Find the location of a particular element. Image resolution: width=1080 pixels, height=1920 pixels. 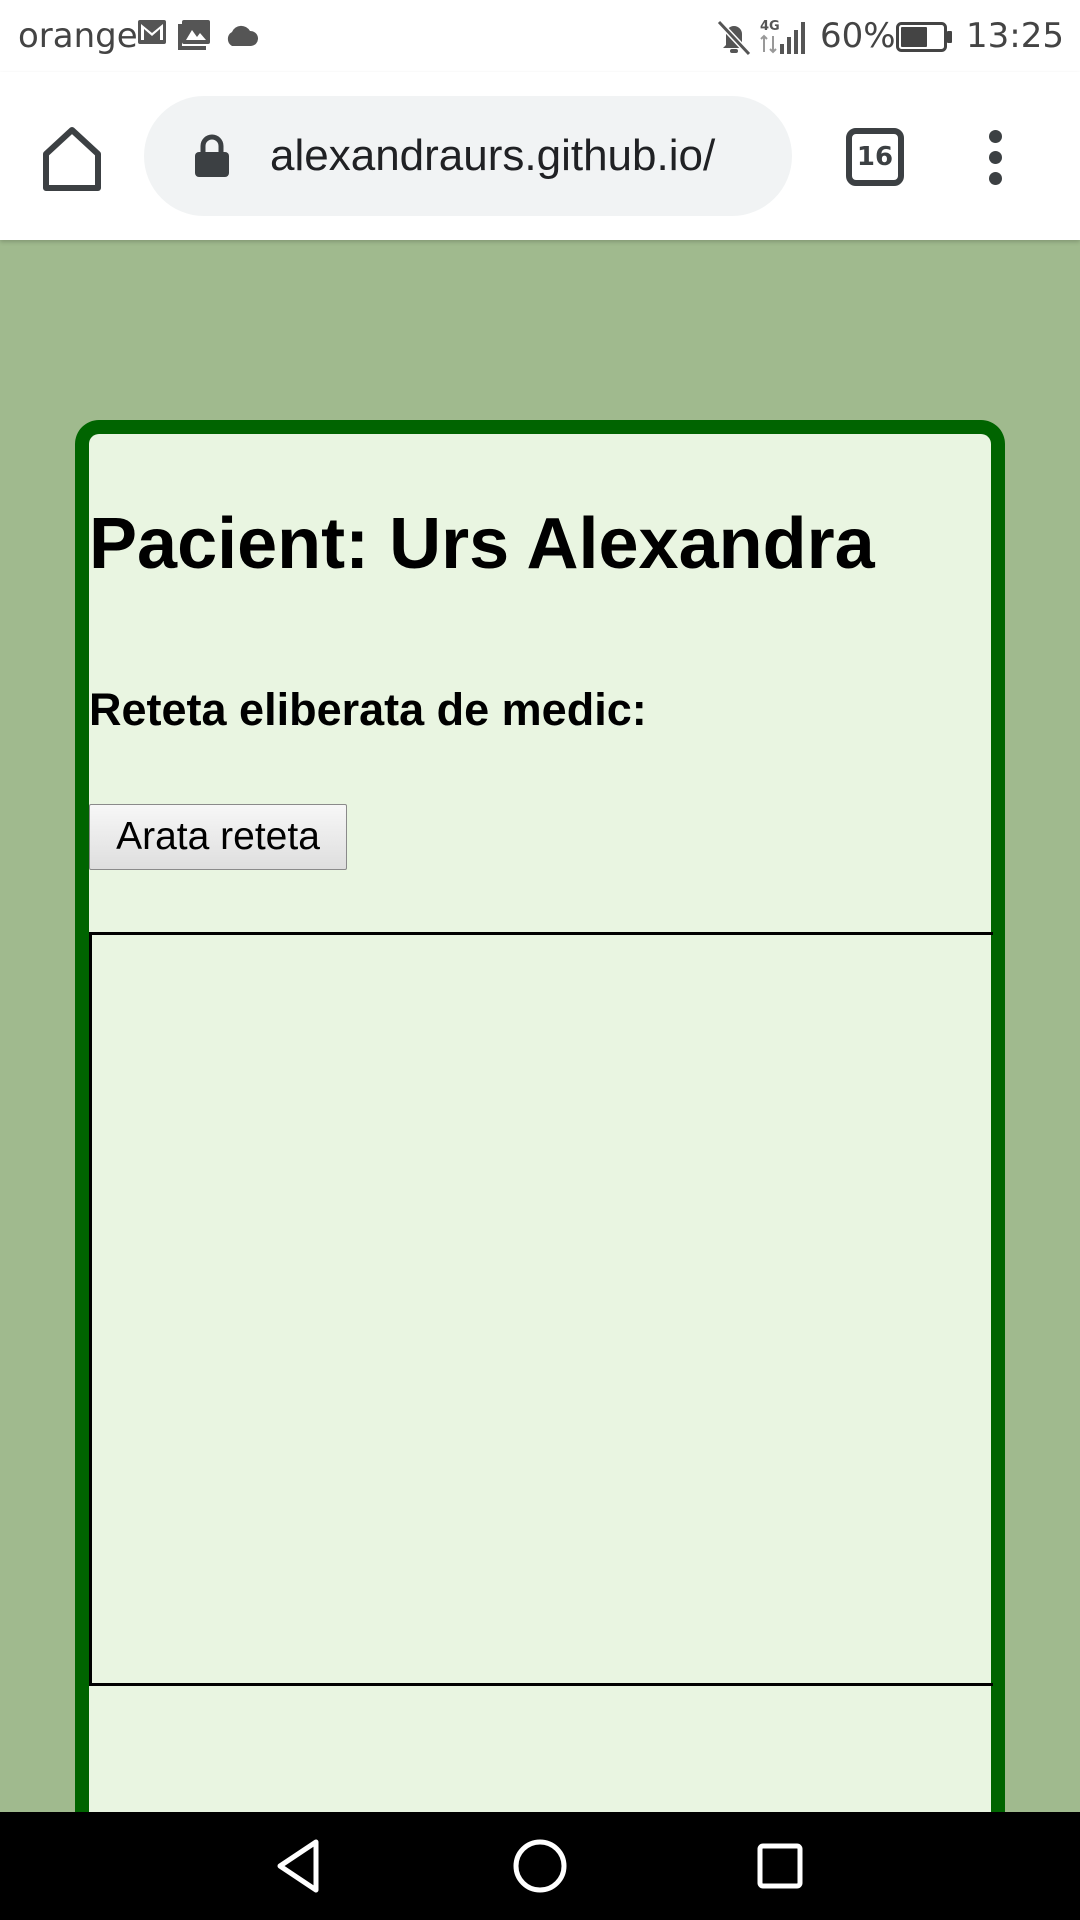

gmail-icon is located at coordinates (152, 32).